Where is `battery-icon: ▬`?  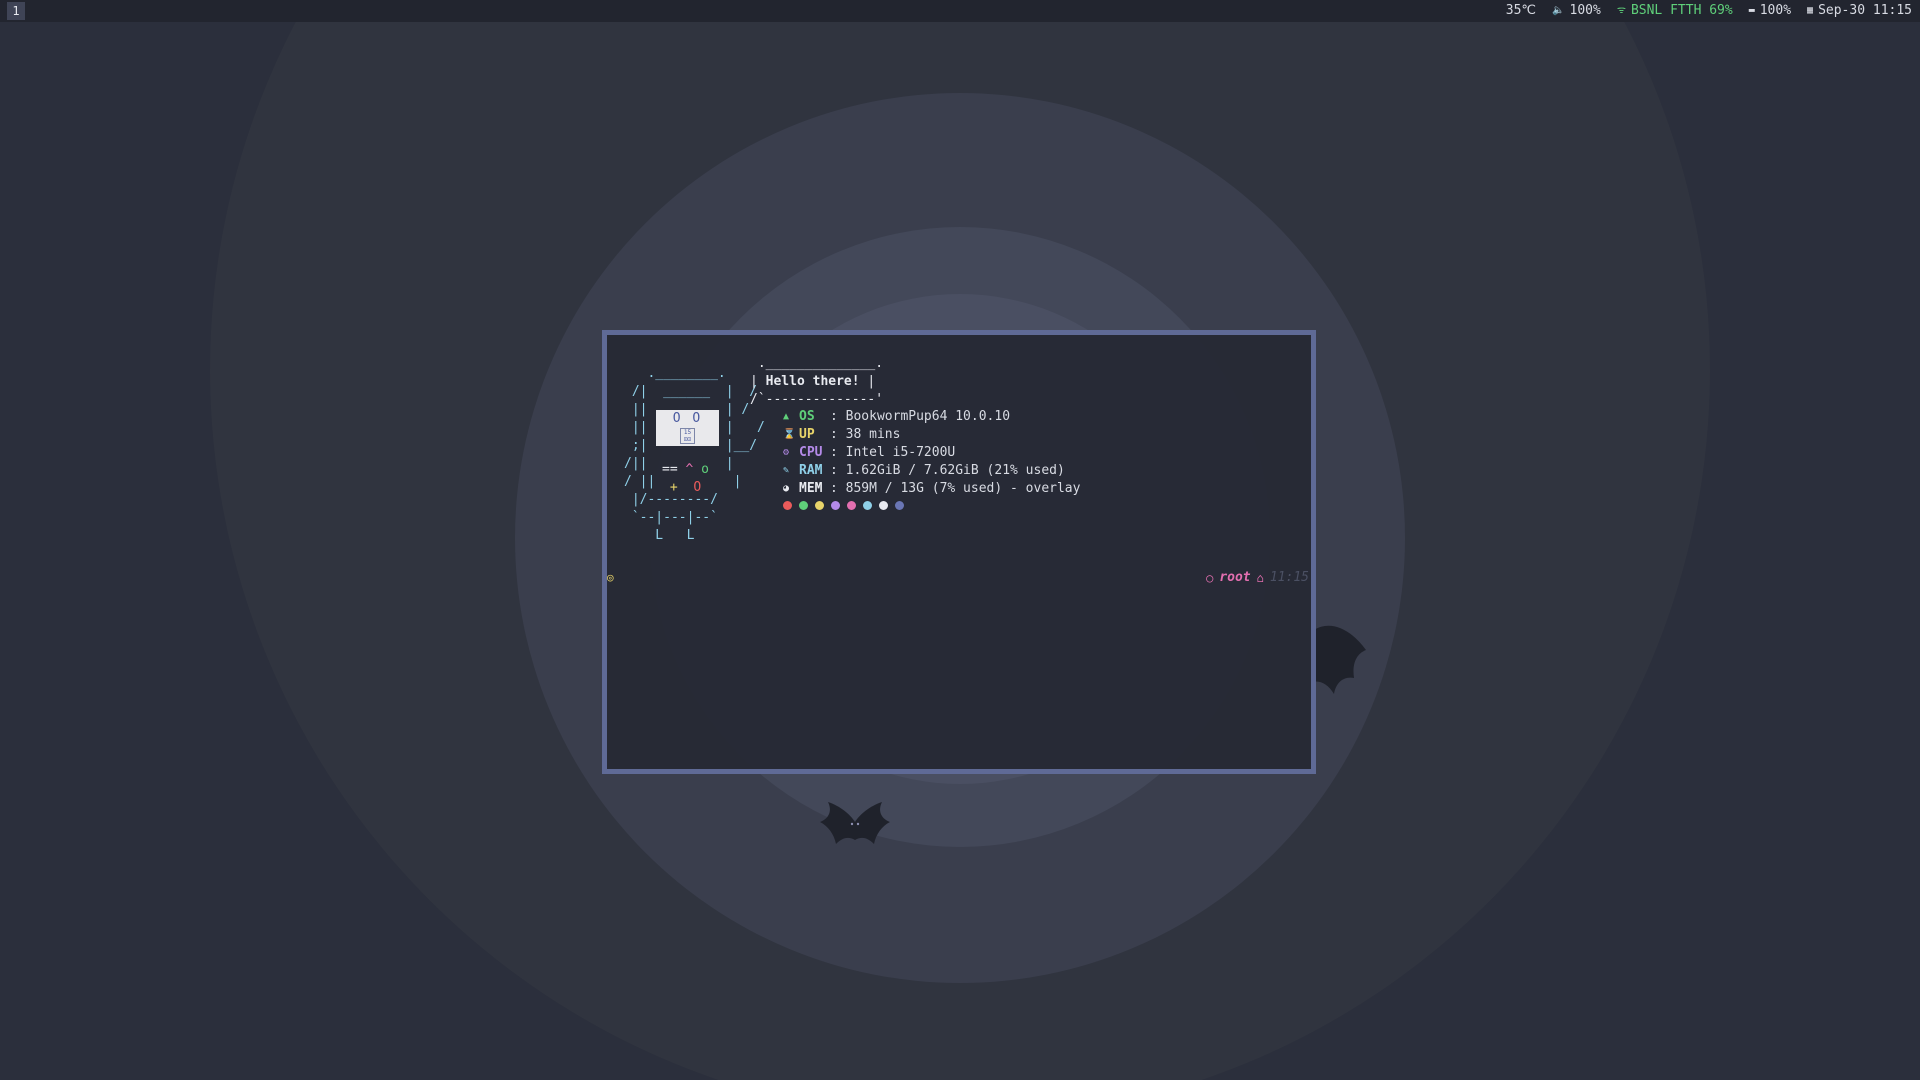
battery-icon: ▬ is located at coordinates (1751, 10).